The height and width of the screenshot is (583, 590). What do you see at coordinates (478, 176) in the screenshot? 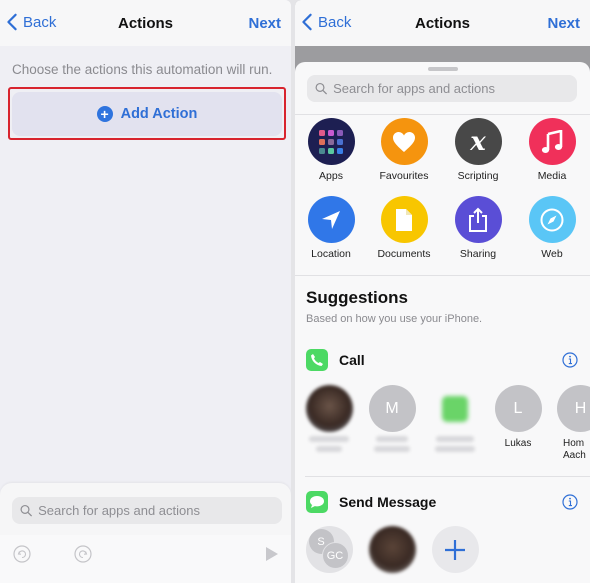
I see `category-label: Scripting` at bounding box center [478, 176].